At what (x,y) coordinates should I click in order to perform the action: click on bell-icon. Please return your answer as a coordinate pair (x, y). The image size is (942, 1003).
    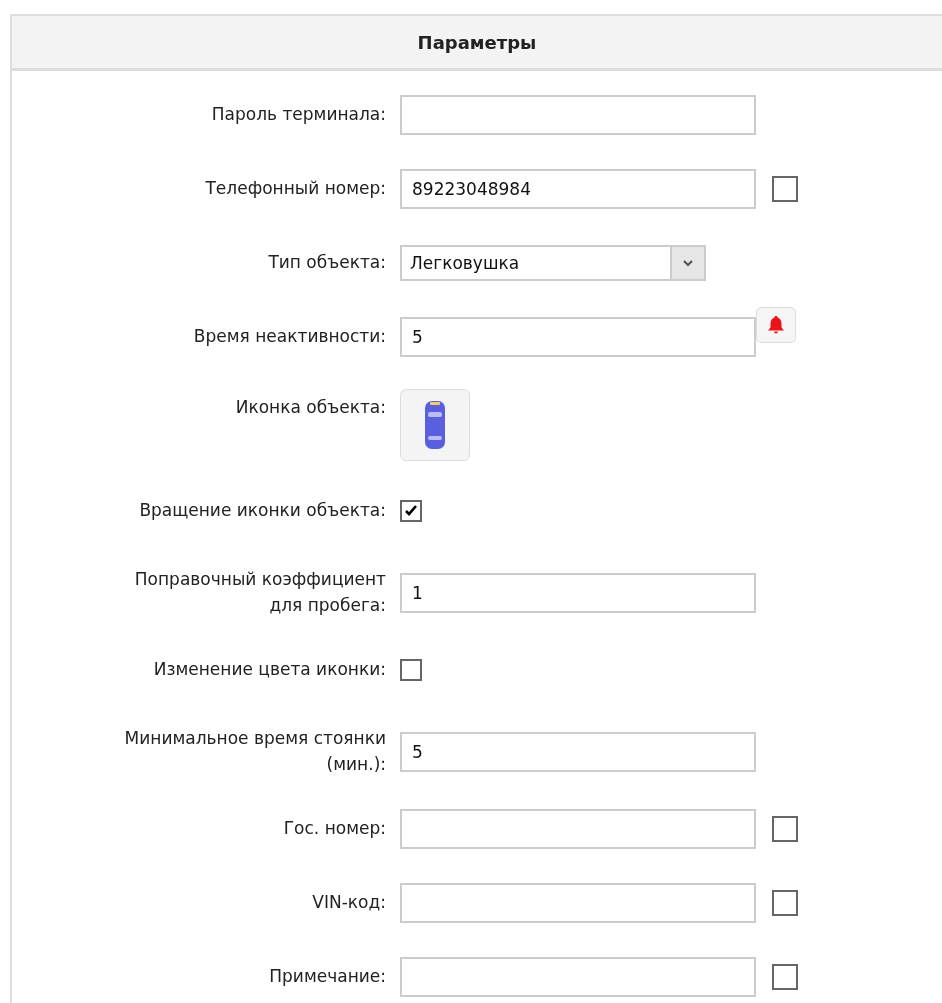
    Looking at the image, I should click on (776, 325).